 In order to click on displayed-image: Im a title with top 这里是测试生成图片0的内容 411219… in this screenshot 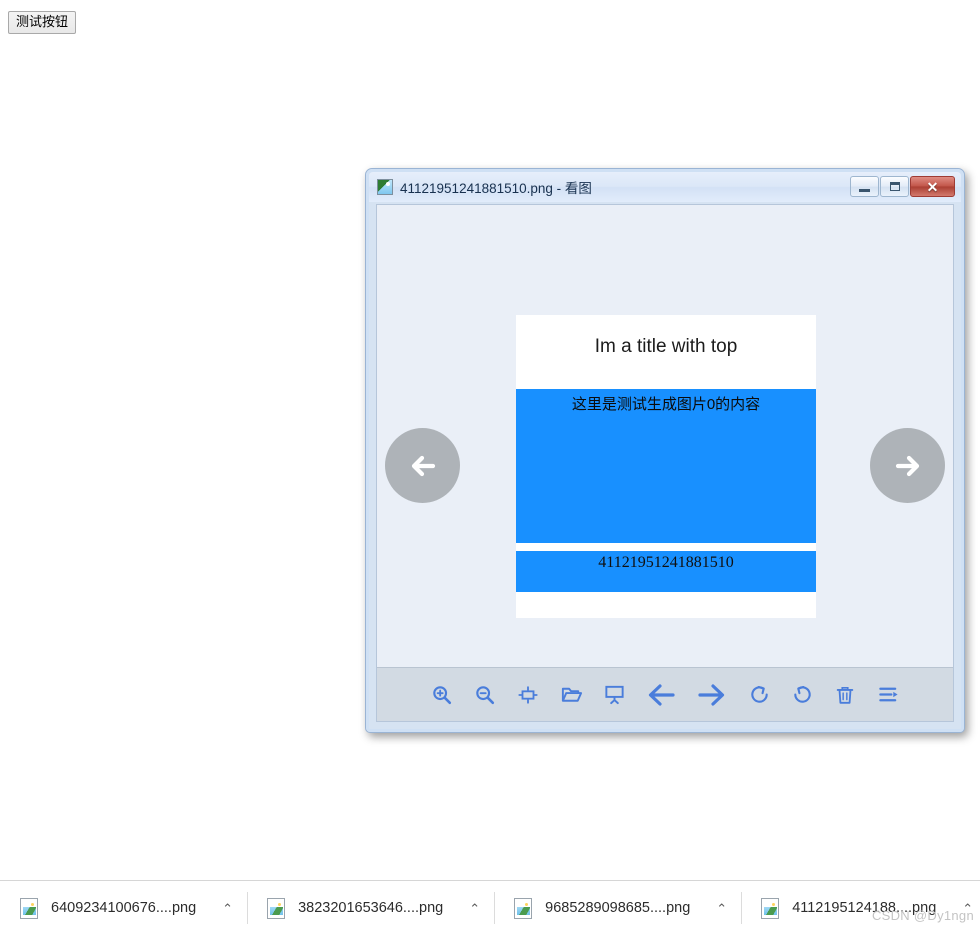, I will do `click(666, 466)`.